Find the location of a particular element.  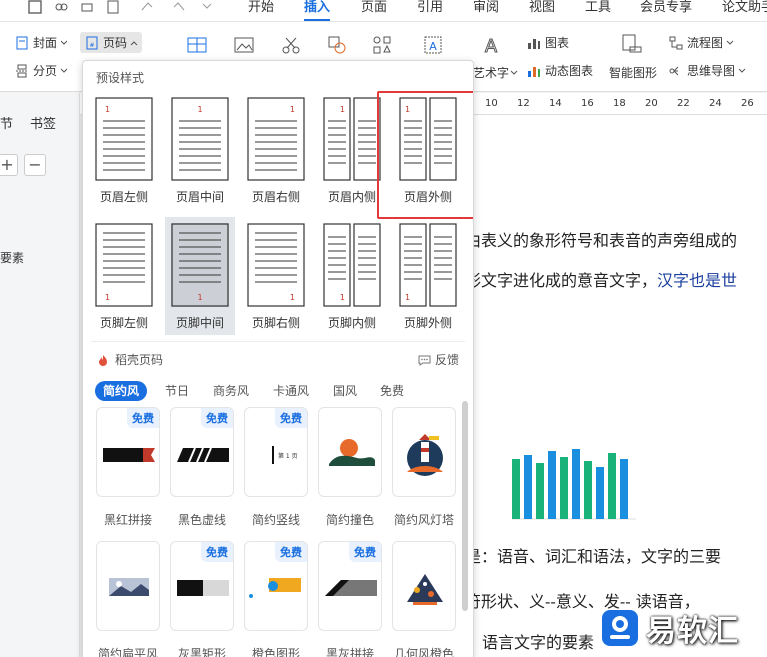

feedback-link: 反馈 is located at coordinates (438, 359).